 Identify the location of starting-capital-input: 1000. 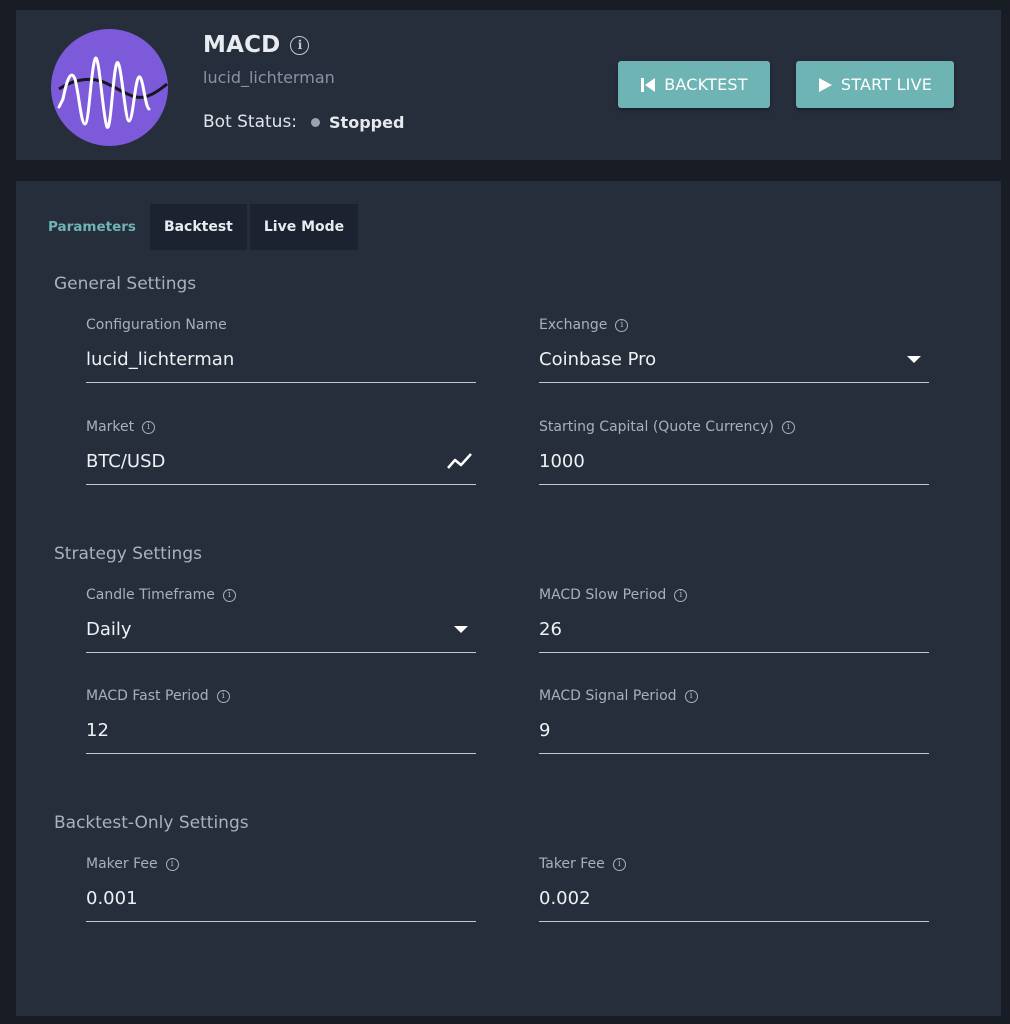
(734, 467).